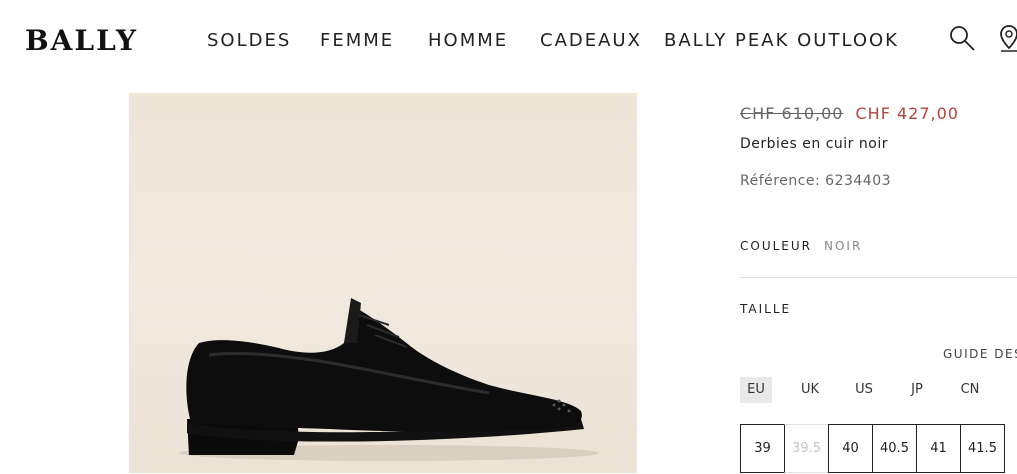 The width and height of the screenshot is (1017, 474). What do you see at coordinates (980, 354) in the screenshot?
I see `size-guide-link: GUIDE DES` at bounding box center [980, 354].